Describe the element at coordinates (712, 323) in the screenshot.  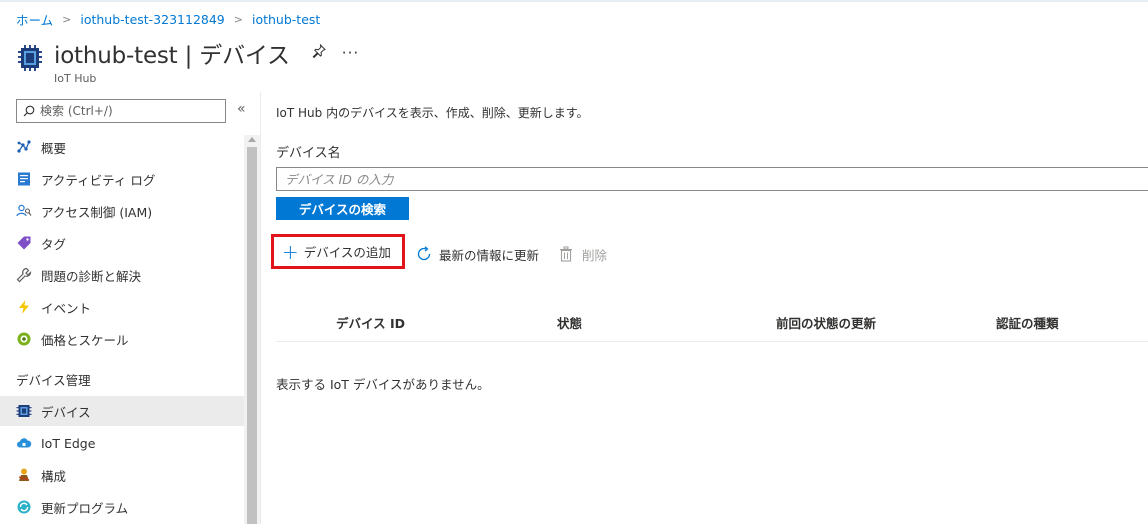
I see `device-table-header: デバイス ID 状態 前回の状態の更新 認証の種類` at that location.